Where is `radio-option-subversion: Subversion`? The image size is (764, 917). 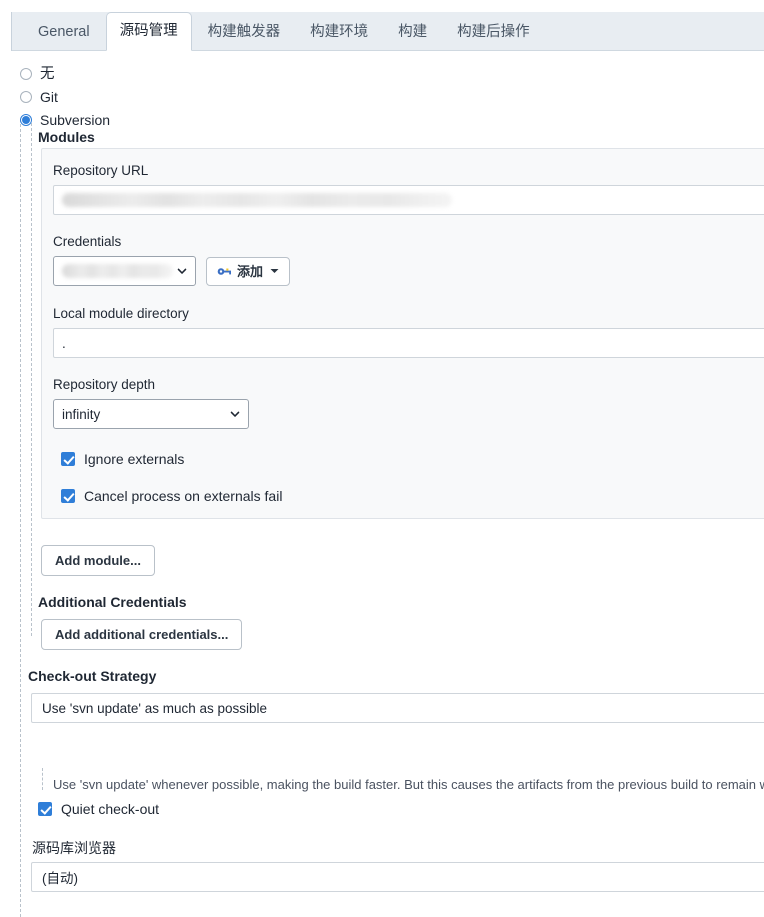
radio-option-subversion: Subversion is located at coordinates (382, 119).